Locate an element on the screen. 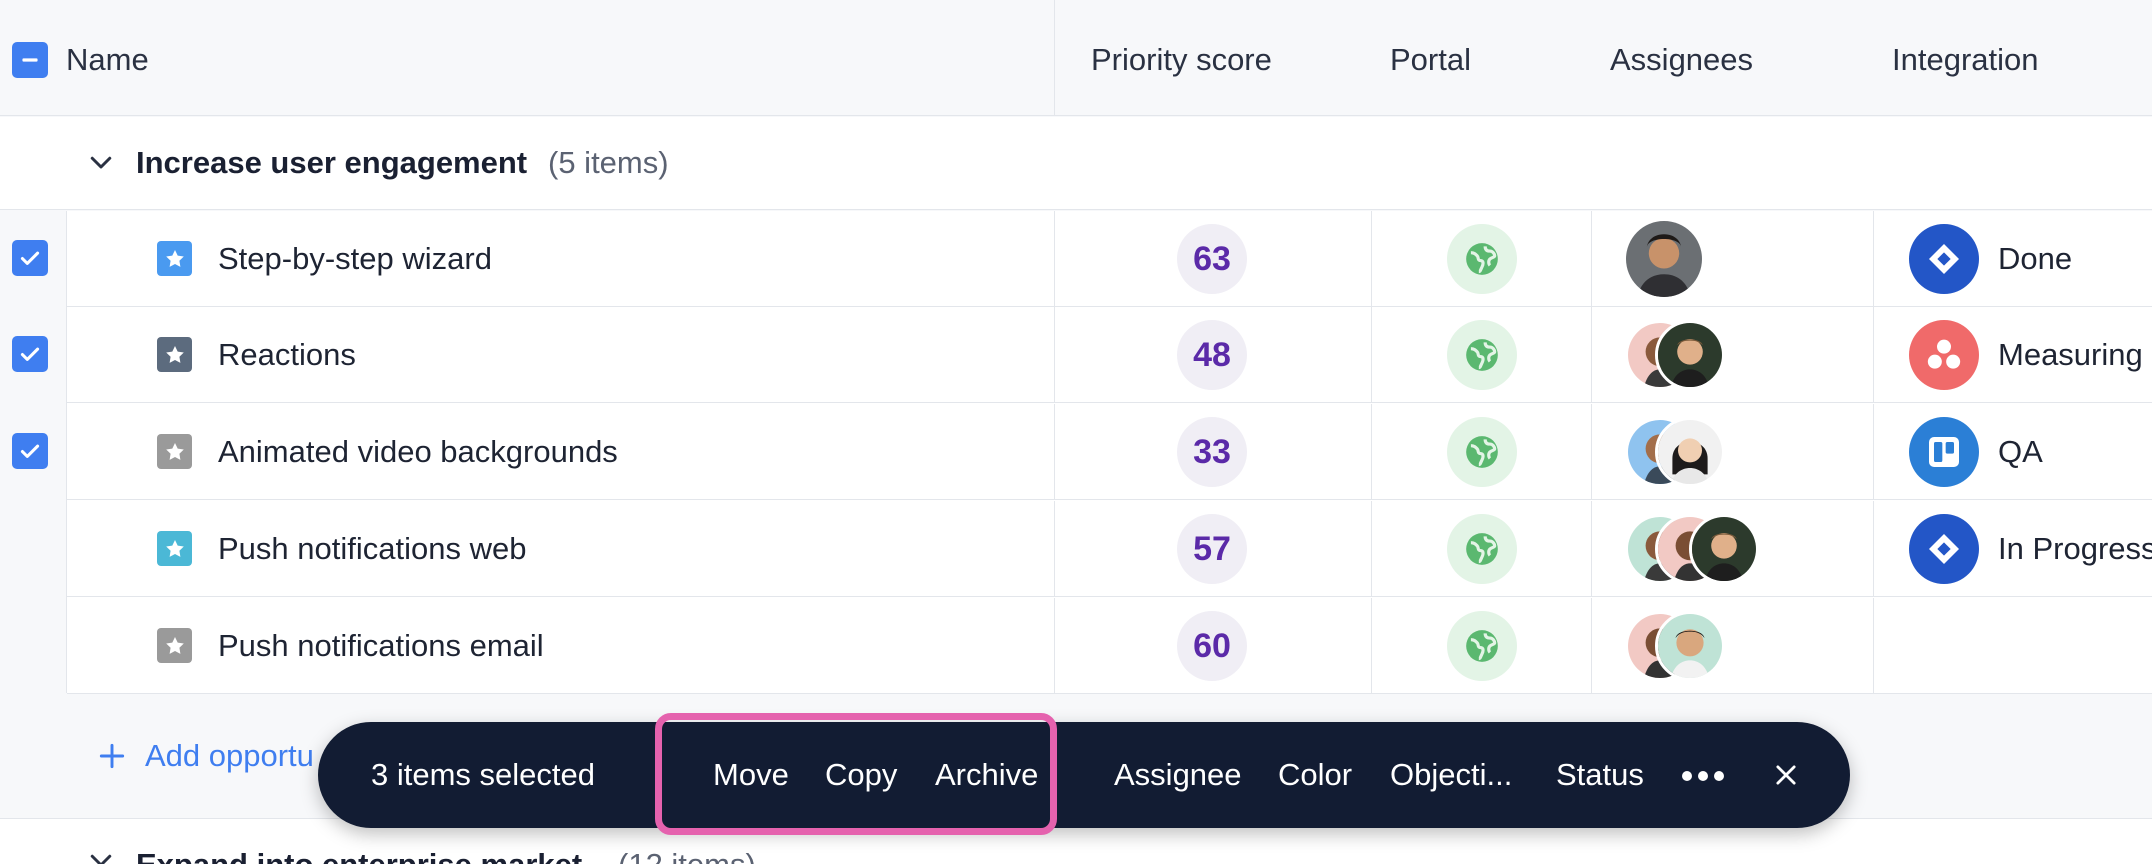 The image size is (2152, 864). priority-score: 60 is located at coordinates (1212, 646).